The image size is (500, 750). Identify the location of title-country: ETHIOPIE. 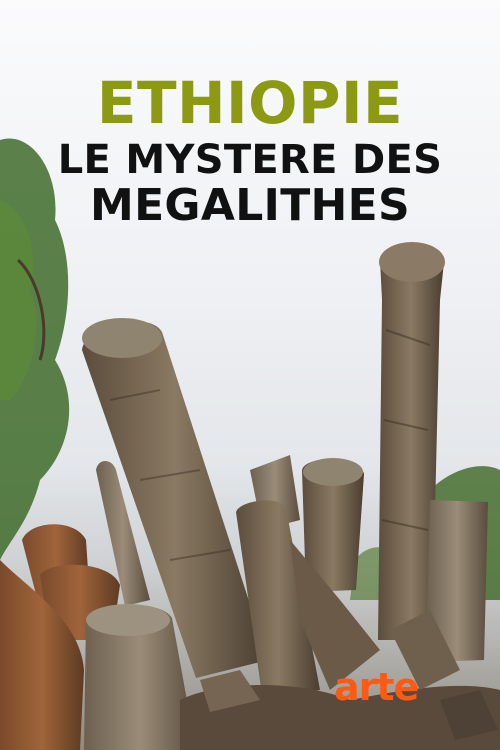
(250, 103).